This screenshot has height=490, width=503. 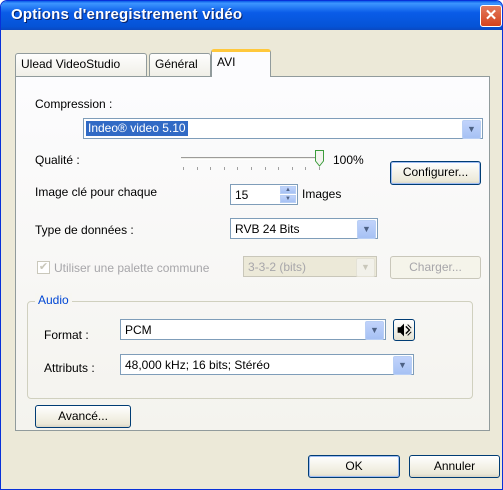 What do you see at coordinates (252, 158) in the screenshot?
I see `quality-slider-track` at bounding box center [252, 158].